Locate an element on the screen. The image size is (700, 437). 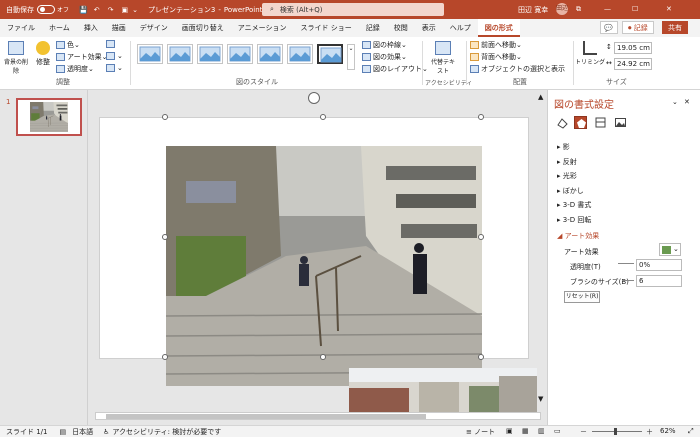
rotate-handle is located at coordinates (314, 98).